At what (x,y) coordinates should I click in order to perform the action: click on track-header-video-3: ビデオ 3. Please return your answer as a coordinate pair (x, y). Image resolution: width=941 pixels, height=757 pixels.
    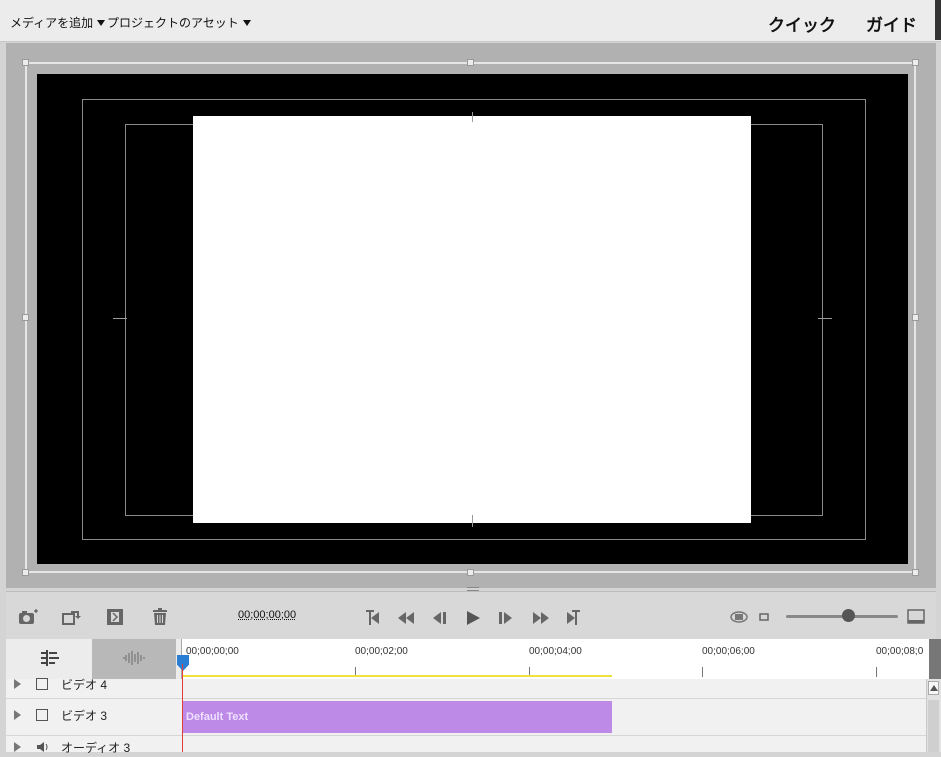
    Looking at the image, I should click on (94, 715).